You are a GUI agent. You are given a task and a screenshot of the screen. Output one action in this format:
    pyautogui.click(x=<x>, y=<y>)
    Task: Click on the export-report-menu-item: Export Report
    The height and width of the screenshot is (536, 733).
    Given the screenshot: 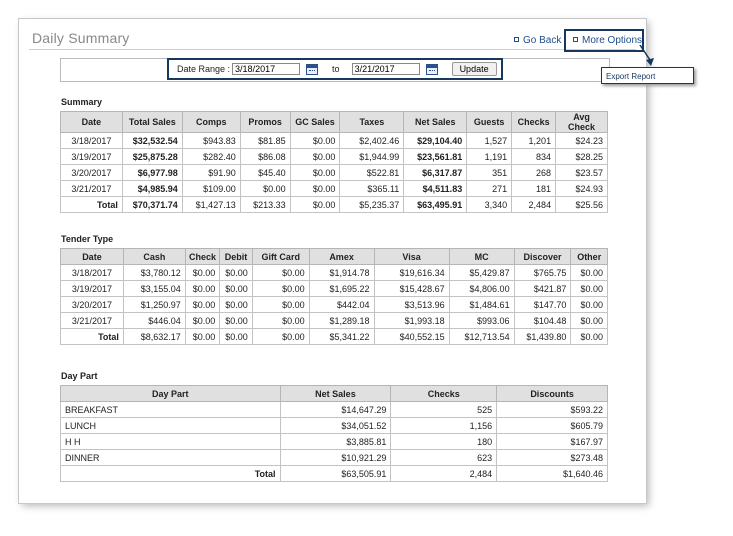 What is the action you would take?
    pyautogui.click(x=647, y=75)
    